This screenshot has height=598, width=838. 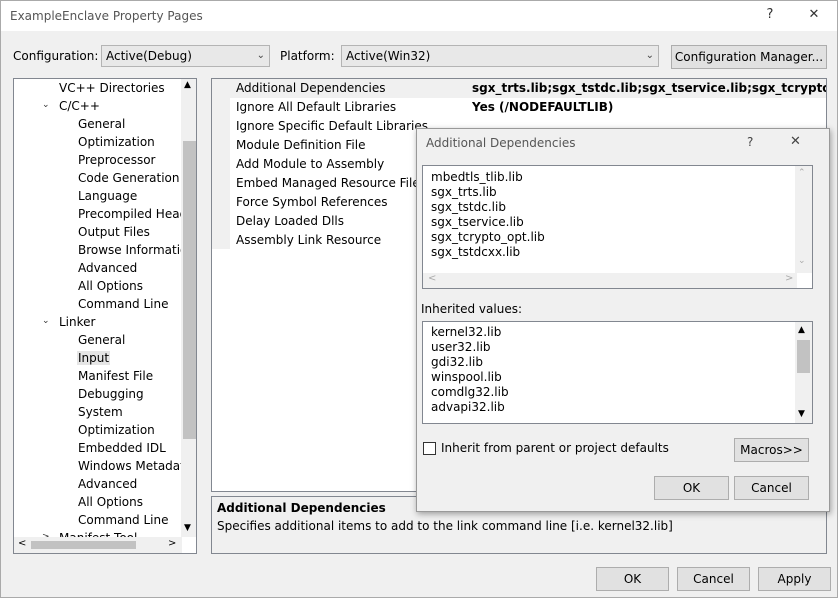 I want to click on list-item: sgx_tcrypto_opt.lib, so click(x=488, y=237).